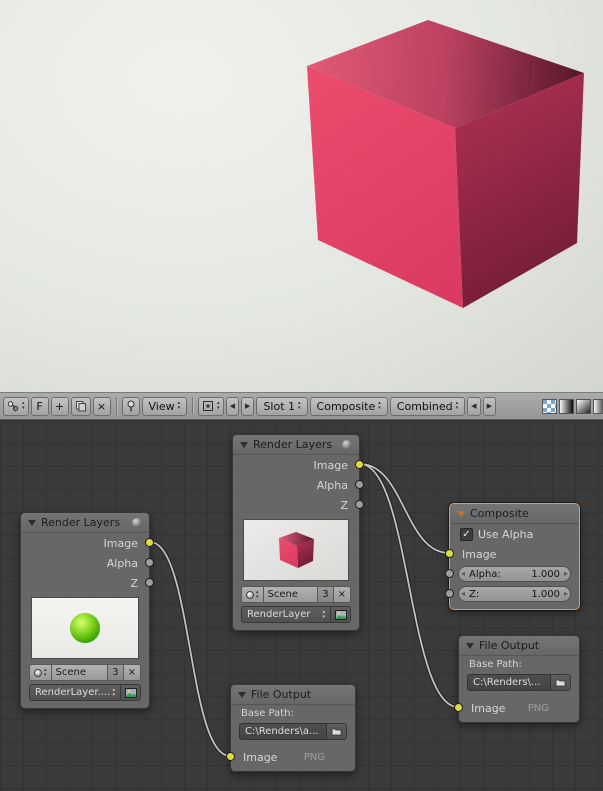 This screenshot has width=603, height=791. I want to click on draw-mode-gradient-icon, so click(583, 406).